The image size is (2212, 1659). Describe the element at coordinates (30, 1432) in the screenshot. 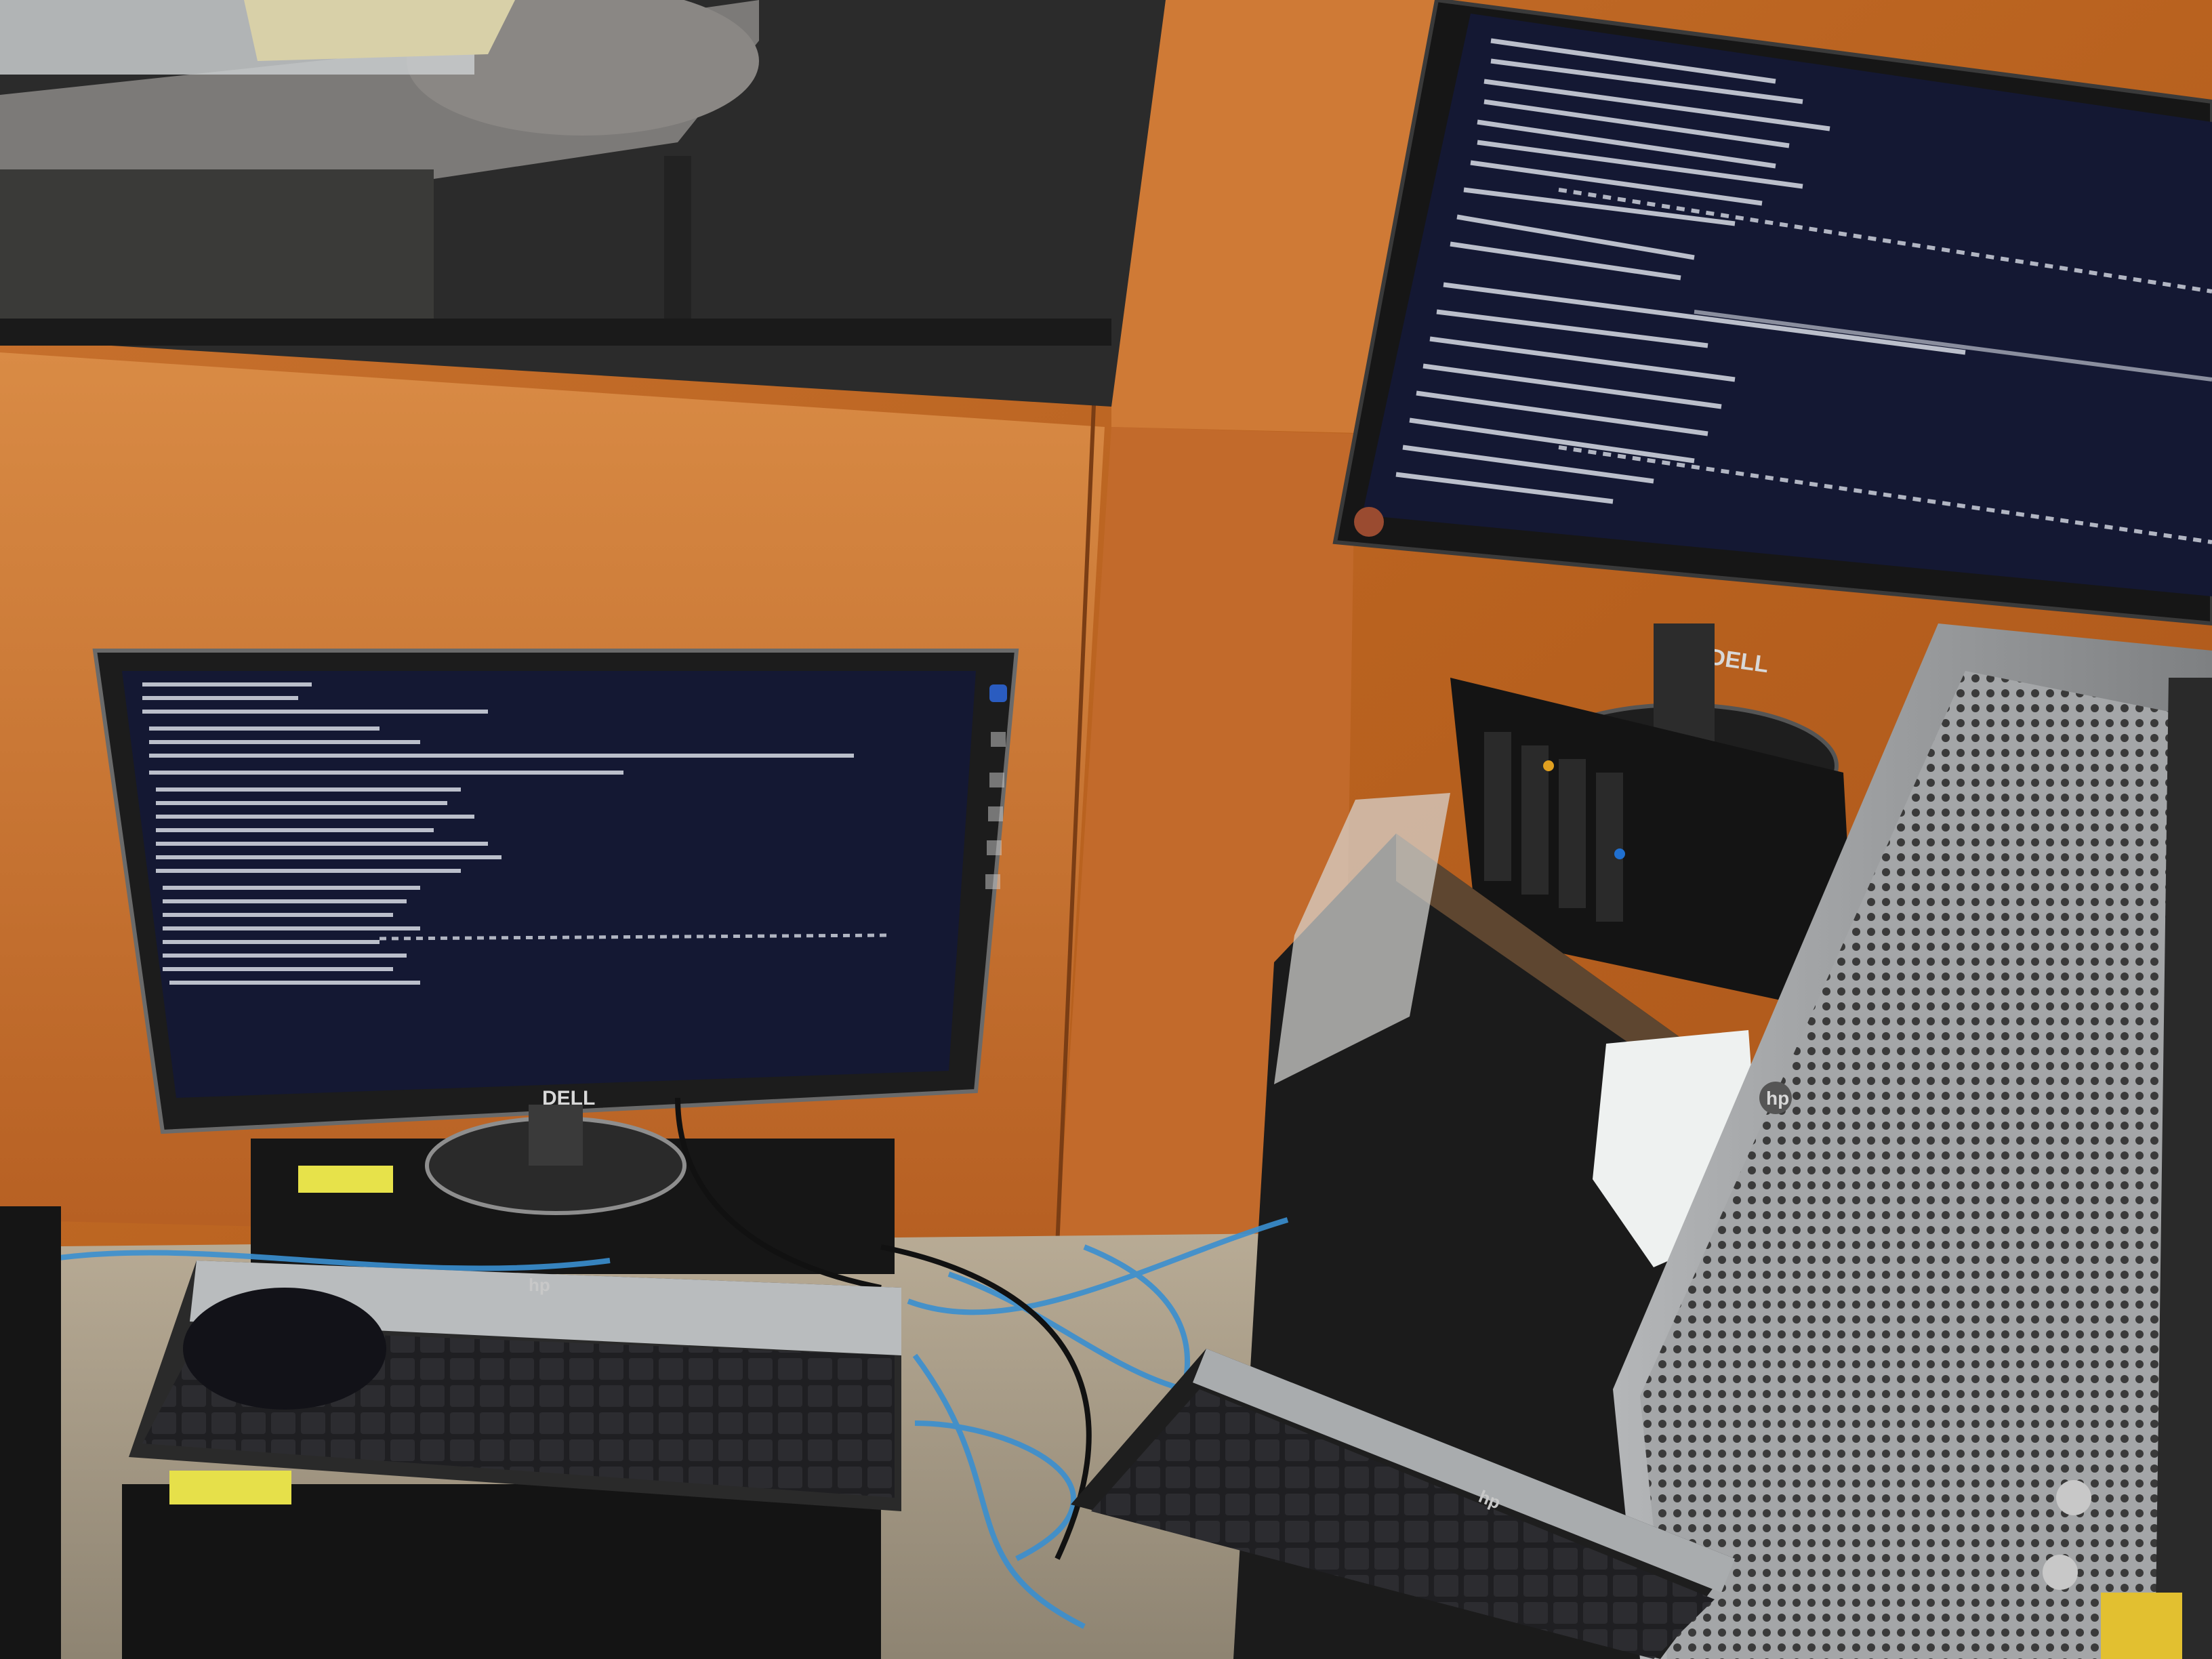

I see `left-edge-tower` at that location.